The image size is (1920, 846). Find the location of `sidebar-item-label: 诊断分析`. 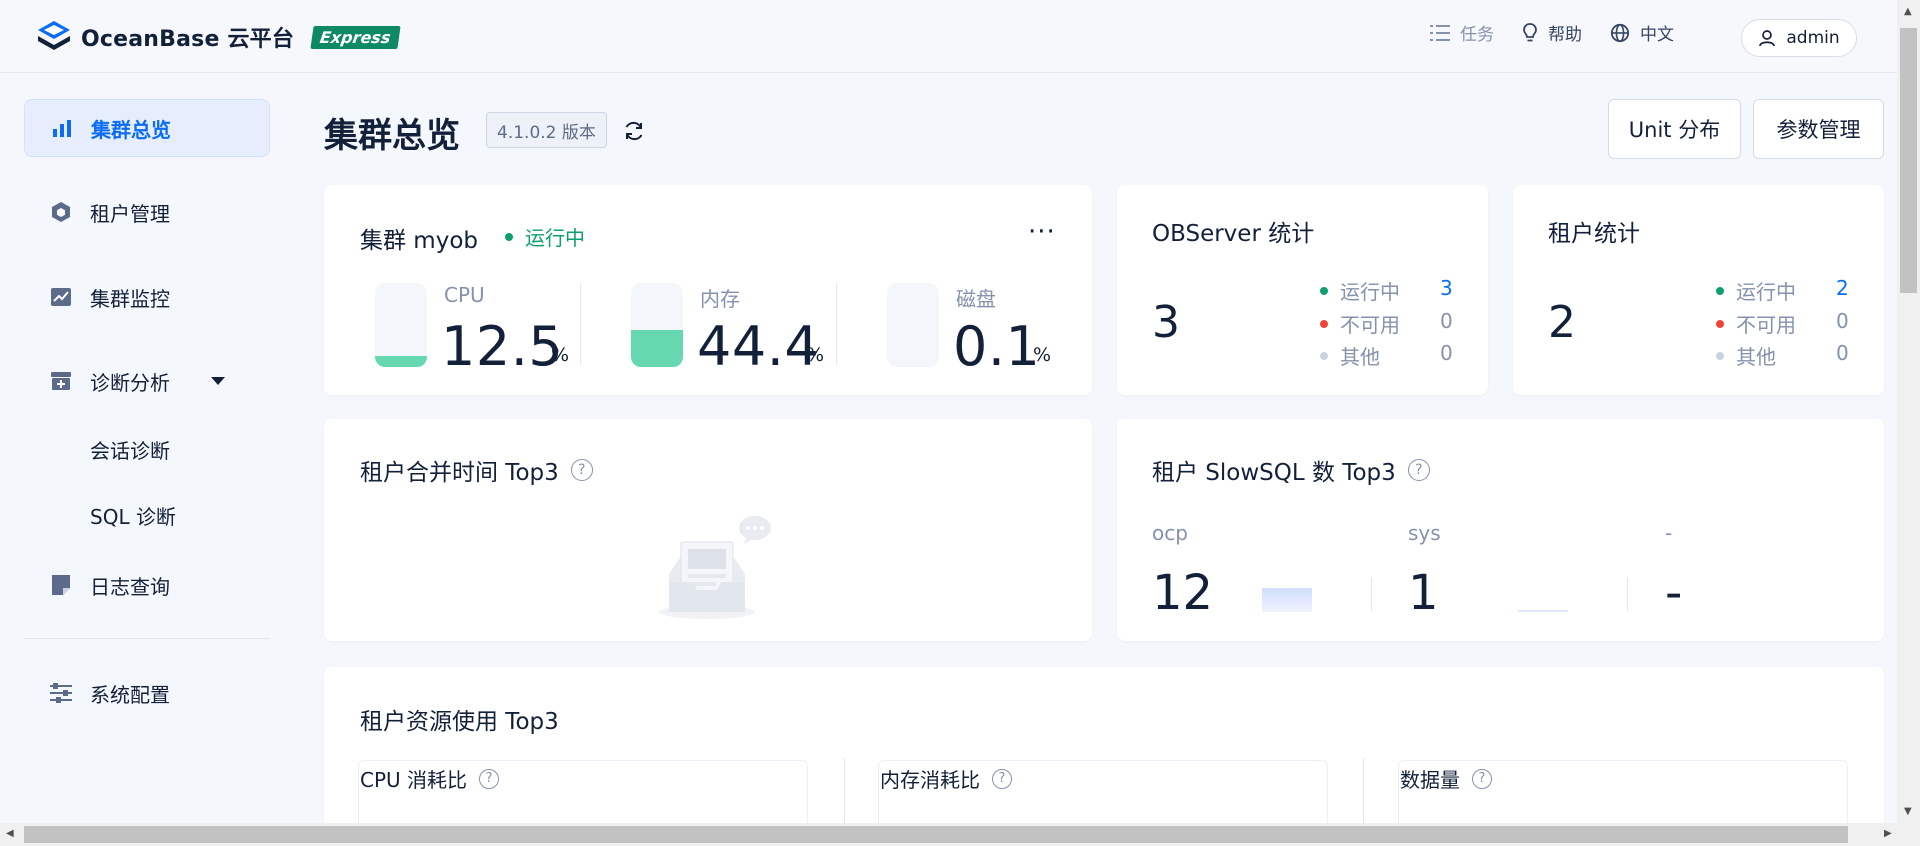

sidebar-item-label: 诊断分析 is located at coordinates (130, 382).